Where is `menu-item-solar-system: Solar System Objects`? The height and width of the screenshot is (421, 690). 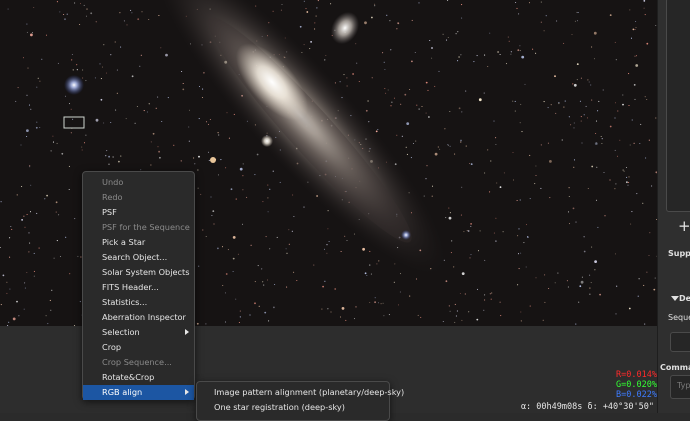
menu-item-solar-system: Solar System Objects is located at coordinates (138, 272).